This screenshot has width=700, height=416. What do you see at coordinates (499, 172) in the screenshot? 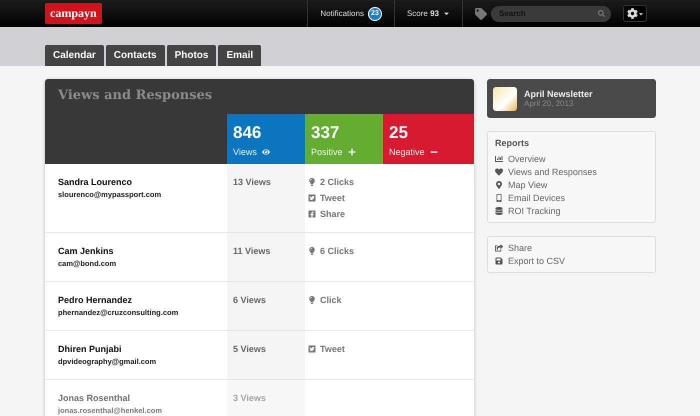
I see `heart-icon` at bounding box center [499, 172].